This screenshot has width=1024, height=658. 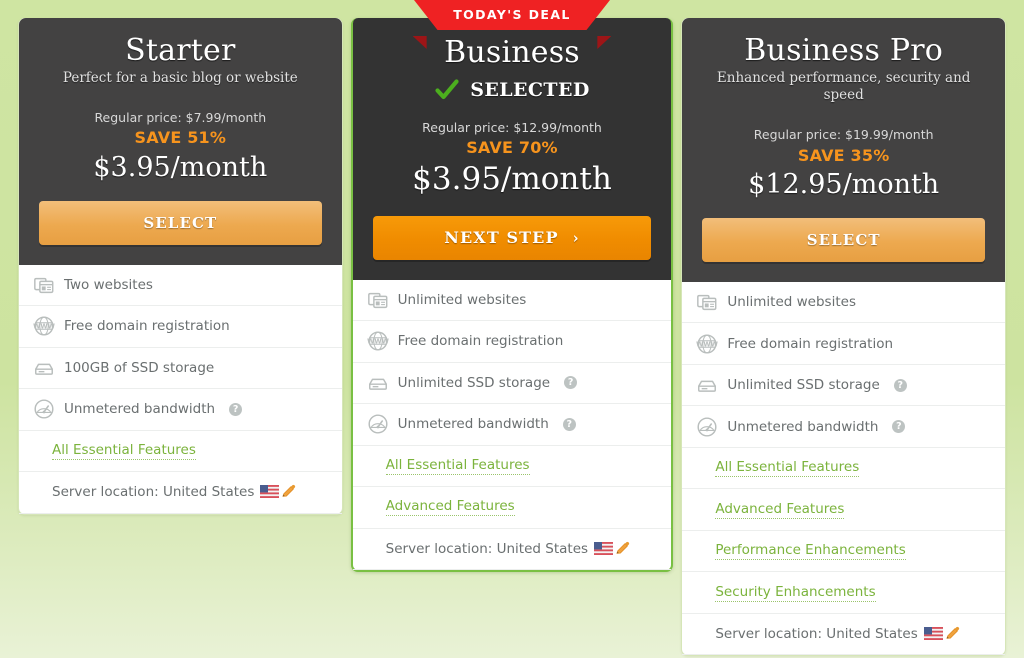 I want to click on feature-label: 100GB of SSD storage, so click(x=139, y=367).